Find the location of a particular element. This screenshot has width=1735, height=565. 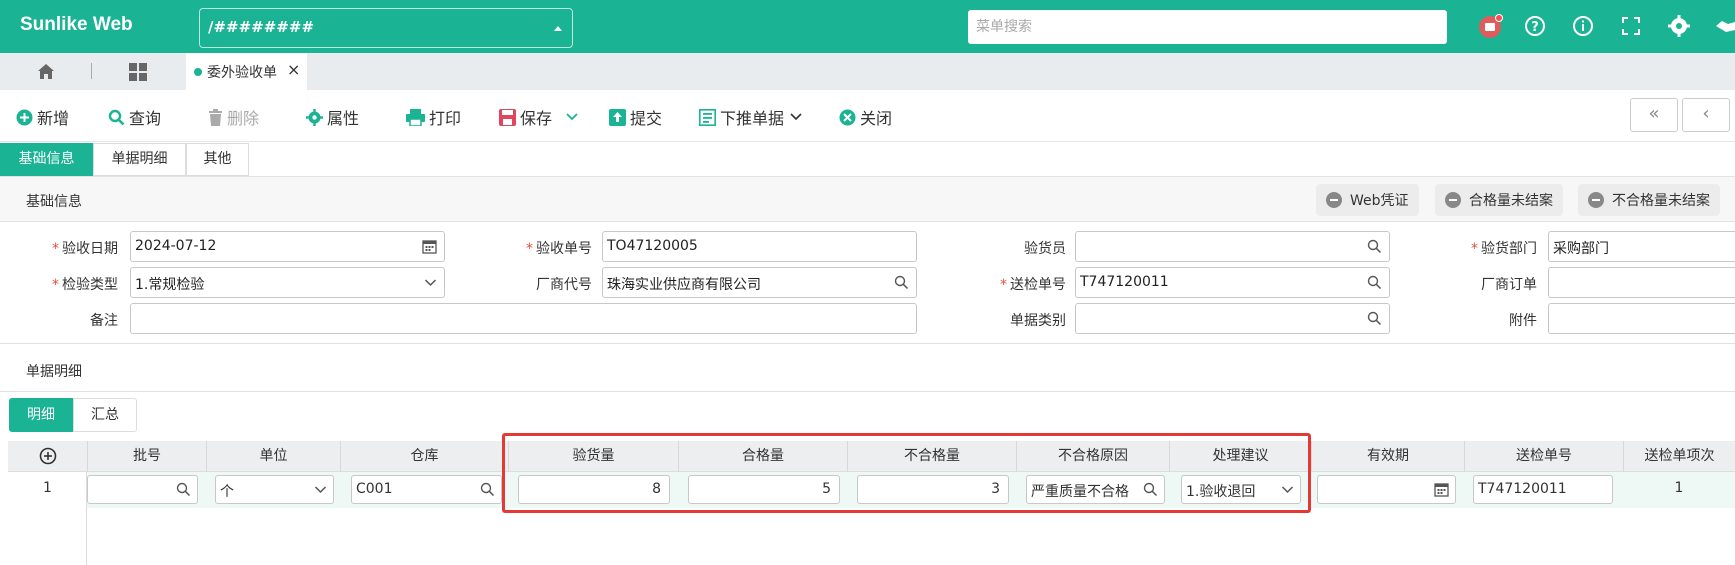

doc-category-field is located at coordinates (1232, 318).